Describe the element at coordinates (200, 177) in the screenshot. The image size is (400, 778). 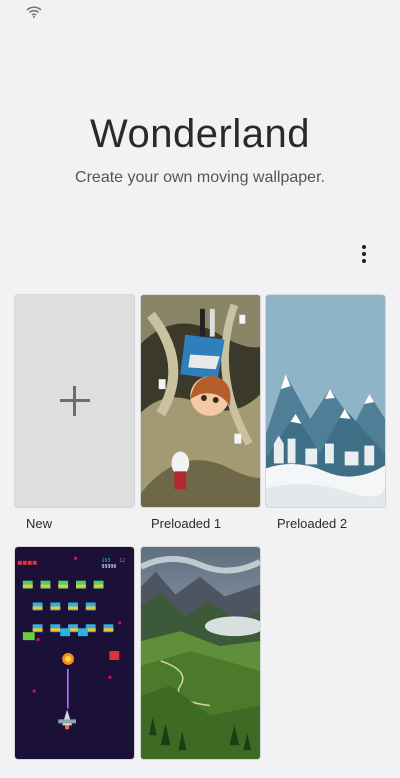
I see `app-subtitle: Create your own moving wallpaper.` at that location.